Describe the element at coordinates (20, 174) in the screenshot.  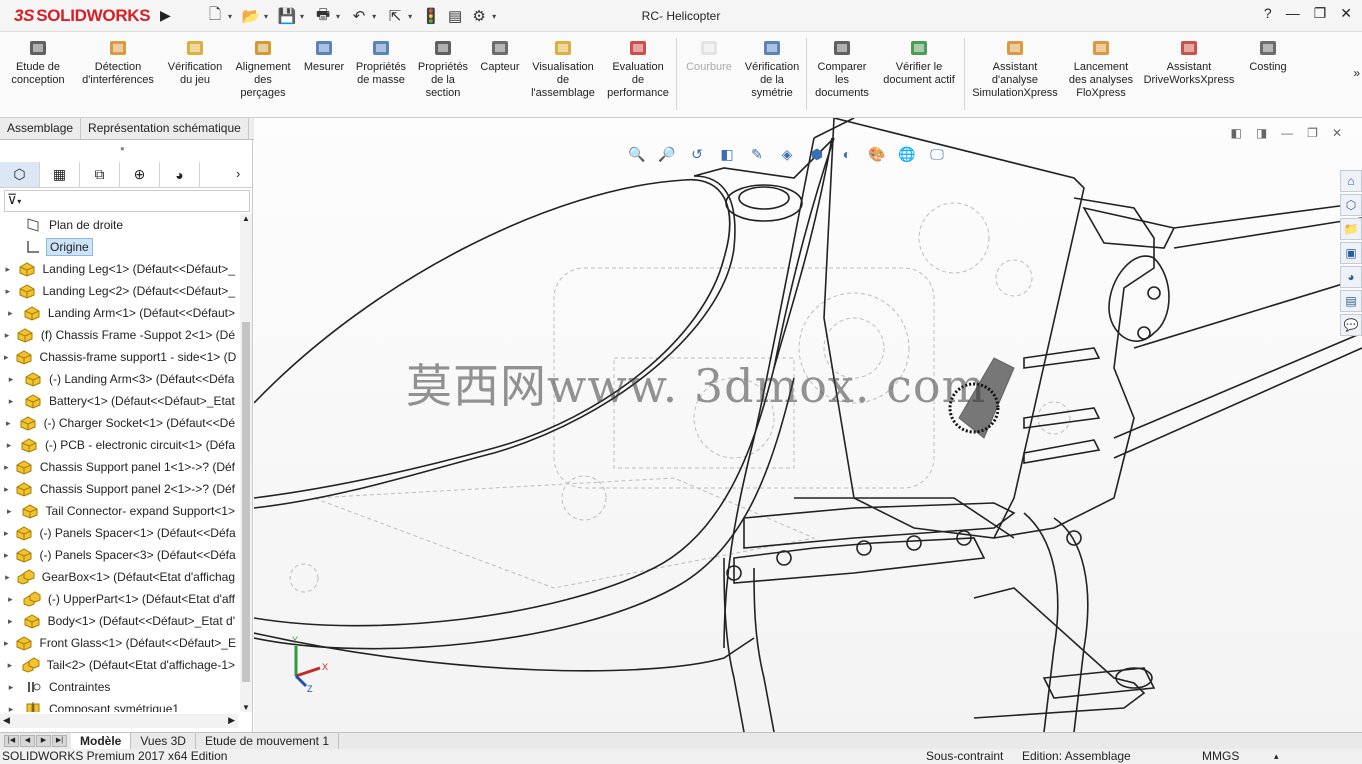
I see `featuremanager-tab: ⬡` at that location.